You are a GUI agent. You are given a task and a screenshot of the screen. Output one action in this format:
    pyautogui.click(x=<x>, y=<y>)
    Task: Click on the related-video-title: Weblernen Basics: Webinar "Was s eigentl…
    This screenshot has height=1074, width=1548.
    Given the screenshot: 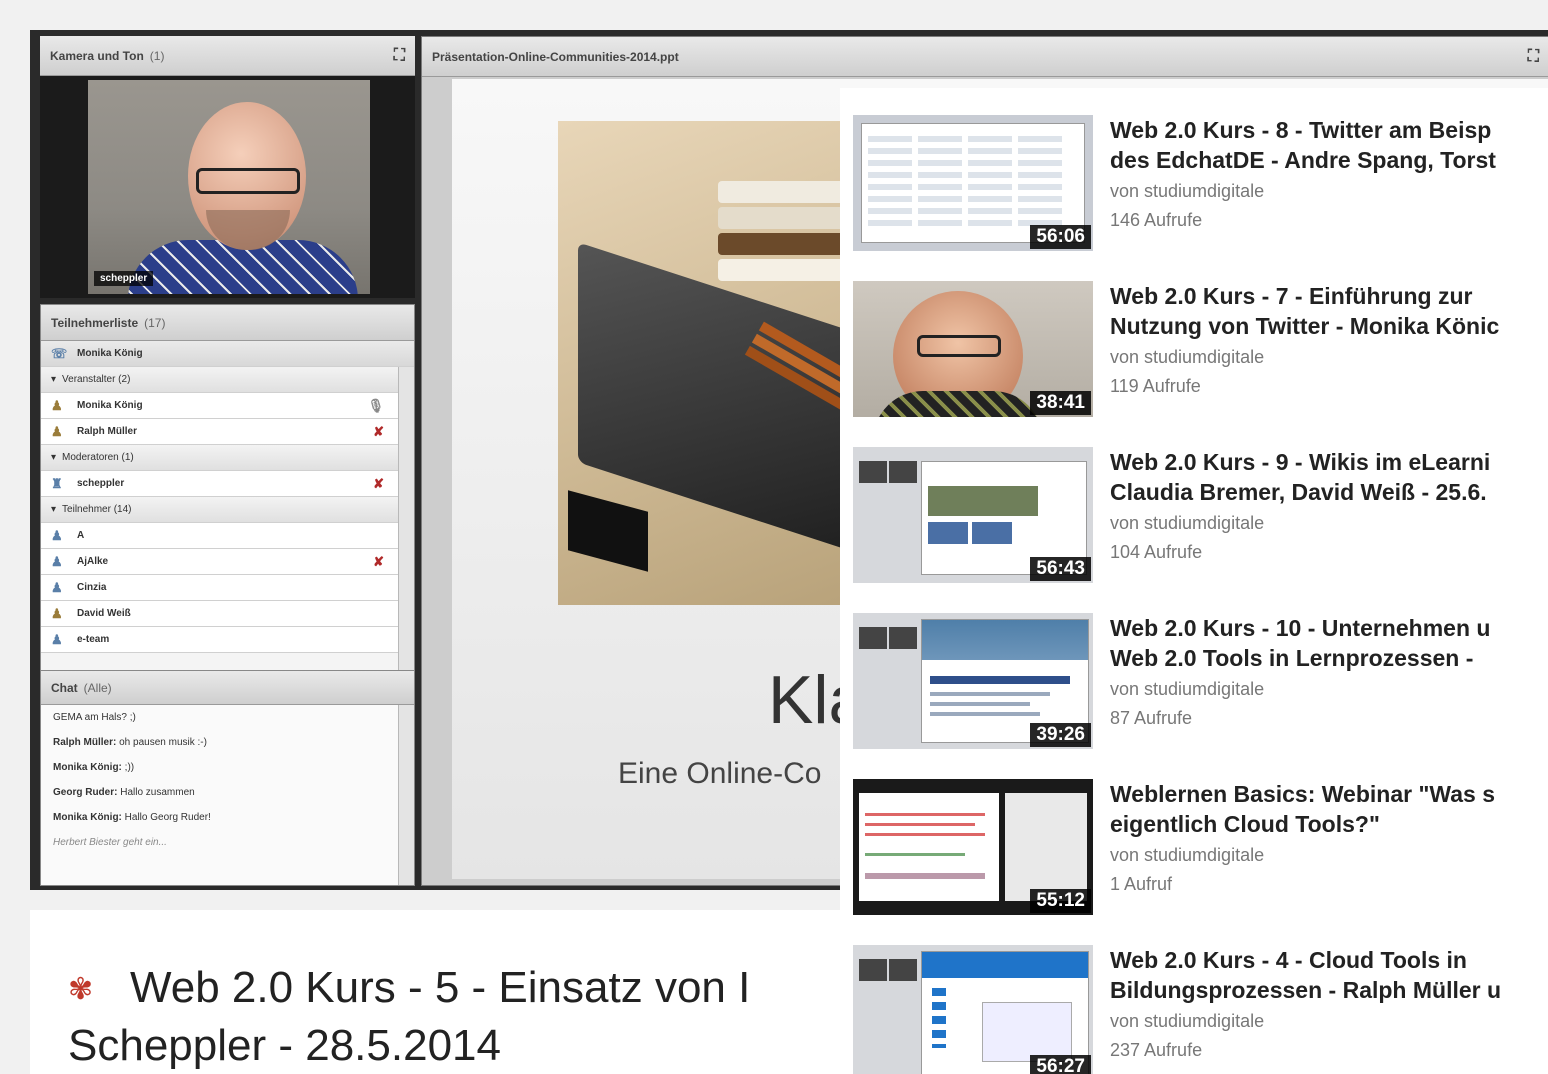 What is the action you would take?
    pyautogui.click(x=1329, y=809)
    